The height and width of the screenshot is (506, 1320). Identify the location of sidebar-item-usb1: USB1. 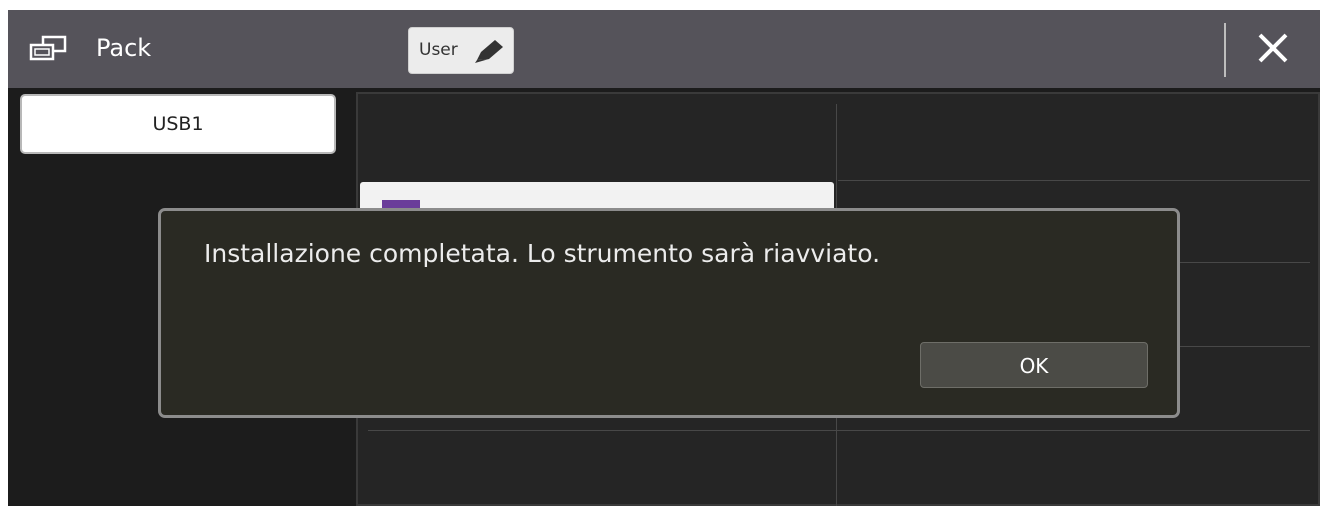
(178, 124).